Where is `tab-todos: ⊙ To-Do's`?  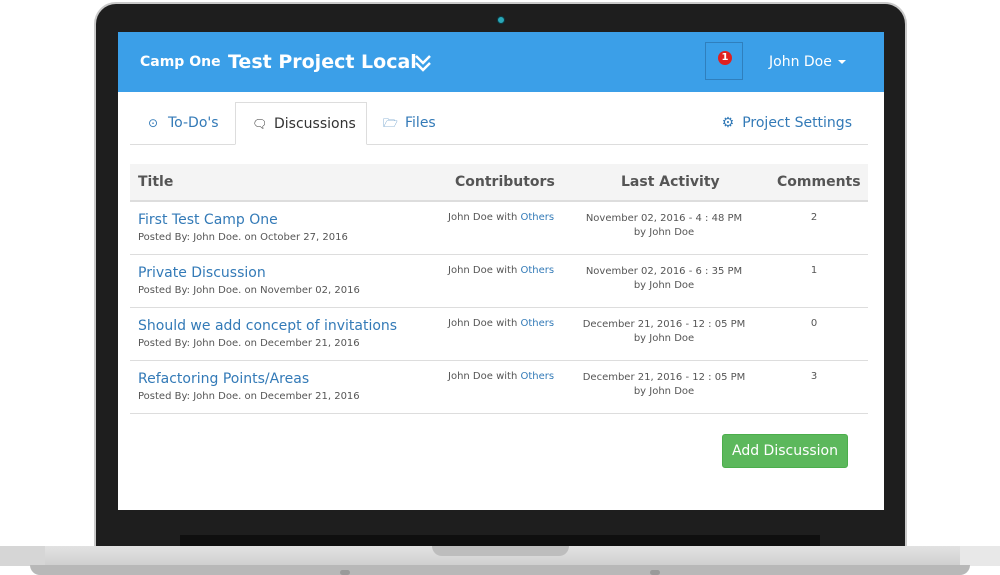
tab-todos: ⊙ To-Do's is located at coordinates (182, 123).